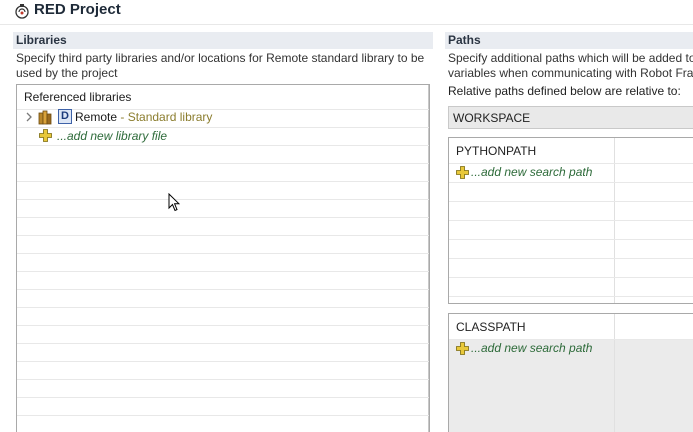 The height and width of the screenshot is (432, 693). I want to click on library-name: Remote - Standard library, so click(143, 117).